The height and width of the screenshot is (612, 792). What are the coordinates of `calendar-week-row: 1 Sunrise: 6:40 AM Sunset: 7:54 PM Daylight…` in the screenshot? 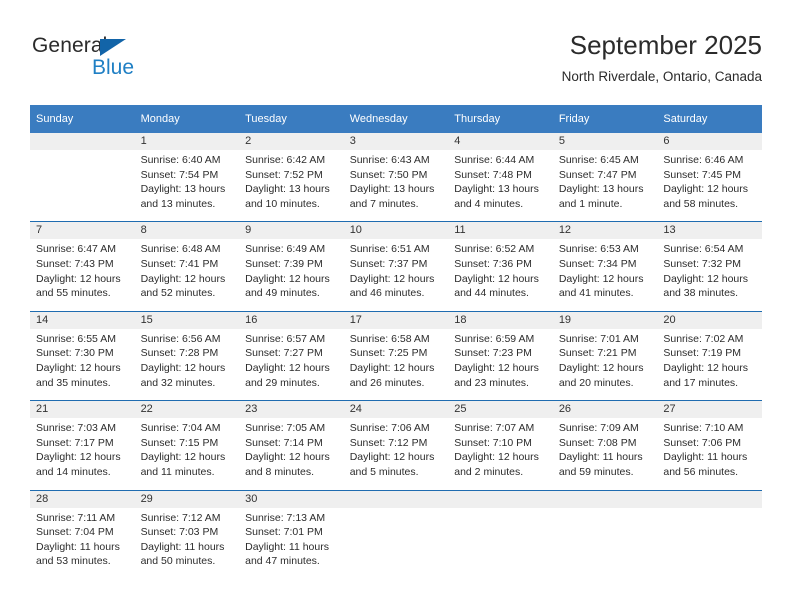 It's located at (396, 177).